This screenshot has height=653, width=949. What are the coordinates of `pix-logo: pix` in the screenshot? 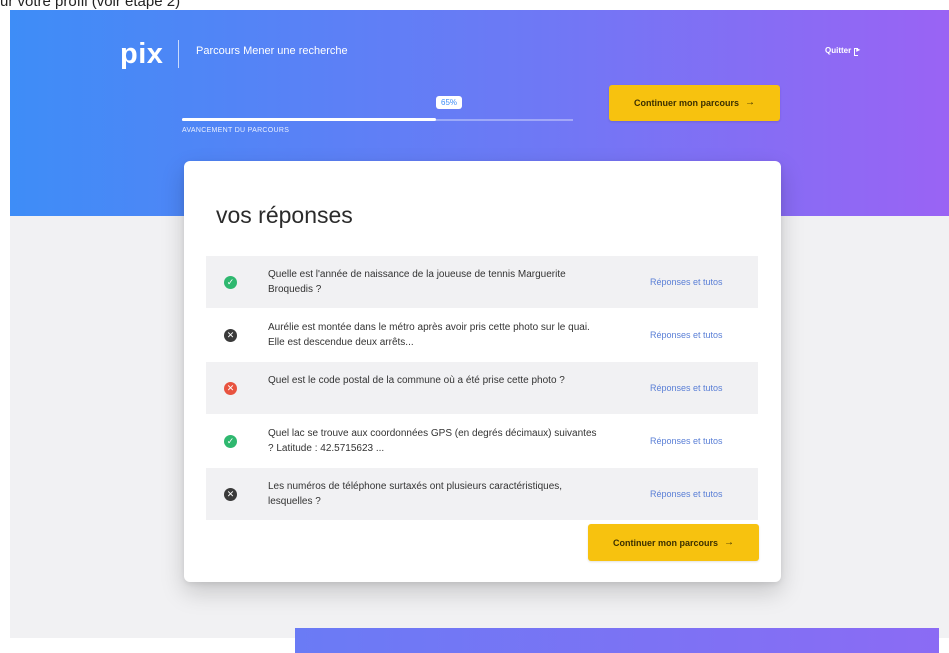 It's located at (141, 54).